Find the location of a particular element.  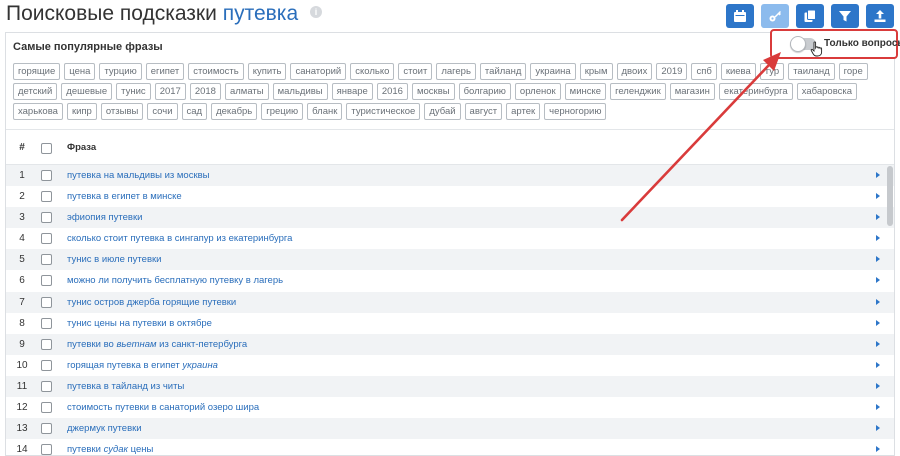

phrase-tag: декабрь is located at coordinates (234, 111).